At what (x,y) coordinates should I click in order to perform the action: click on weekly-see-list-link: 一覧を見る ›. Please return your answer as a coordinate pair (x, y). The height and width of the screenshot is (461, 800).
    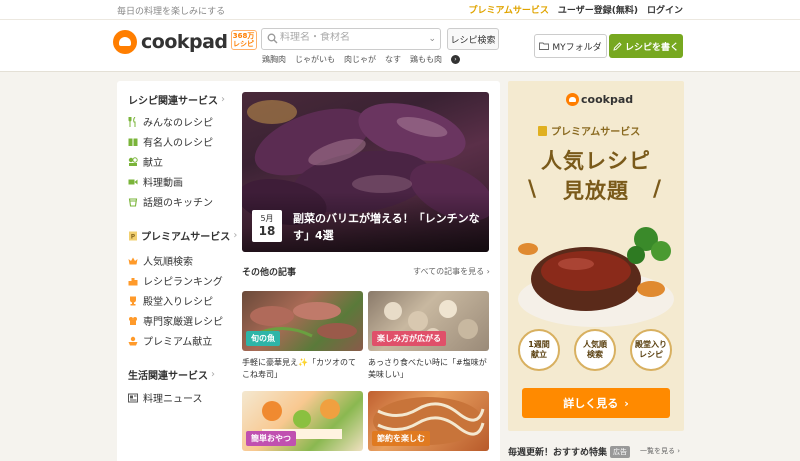
    Looking at the image, I should click on (660, 451).